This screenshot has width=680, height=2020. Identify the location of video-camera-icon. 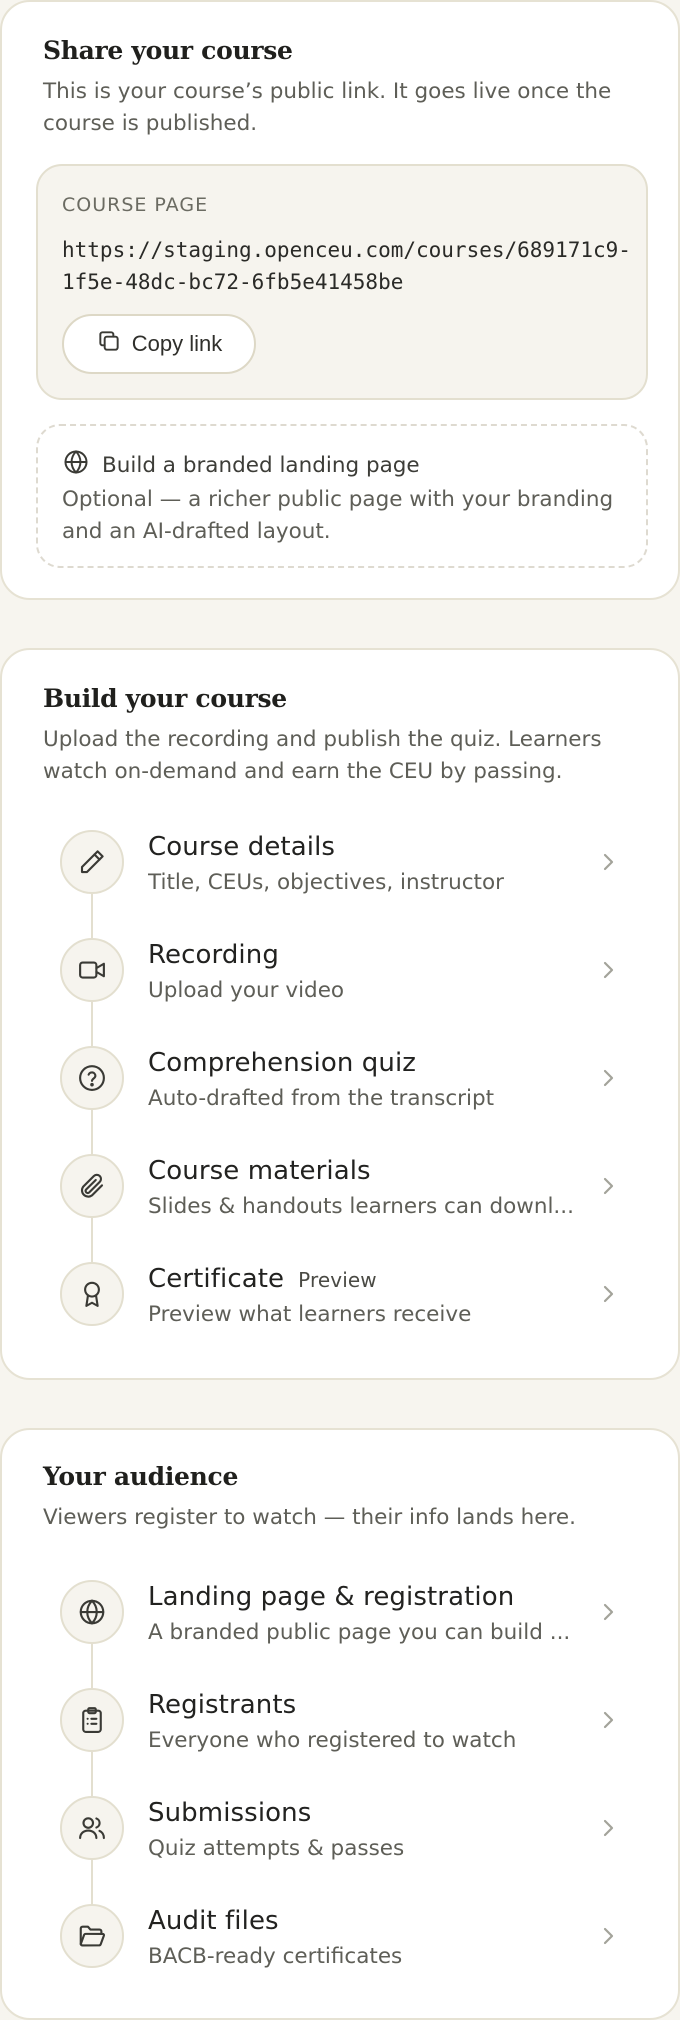
(92, 970).